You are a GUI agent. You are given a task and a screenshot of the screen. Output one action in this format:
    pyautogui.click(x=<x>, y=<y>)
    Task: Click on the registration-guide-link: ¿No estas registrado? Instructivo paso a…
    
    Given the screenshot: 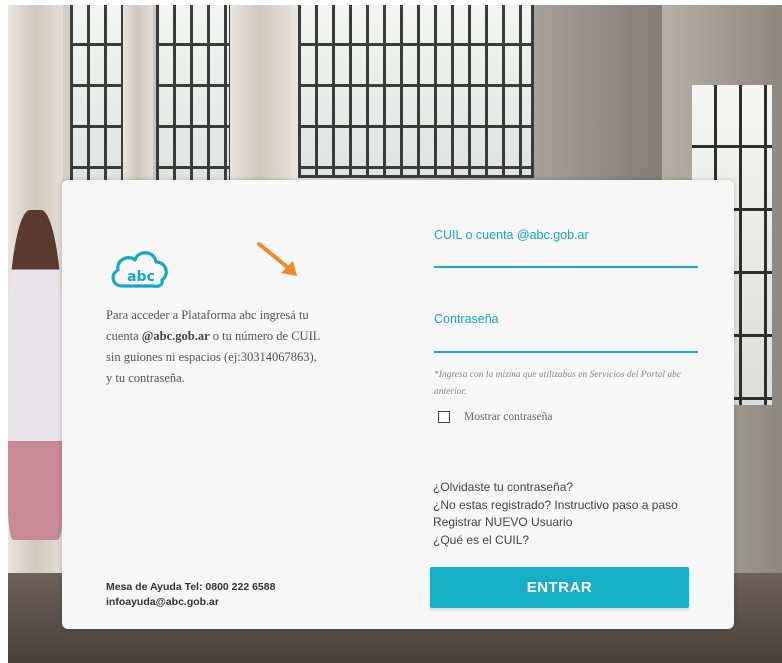 What is the action you would take?
    pyautogui.click(x=555, y=506)
    